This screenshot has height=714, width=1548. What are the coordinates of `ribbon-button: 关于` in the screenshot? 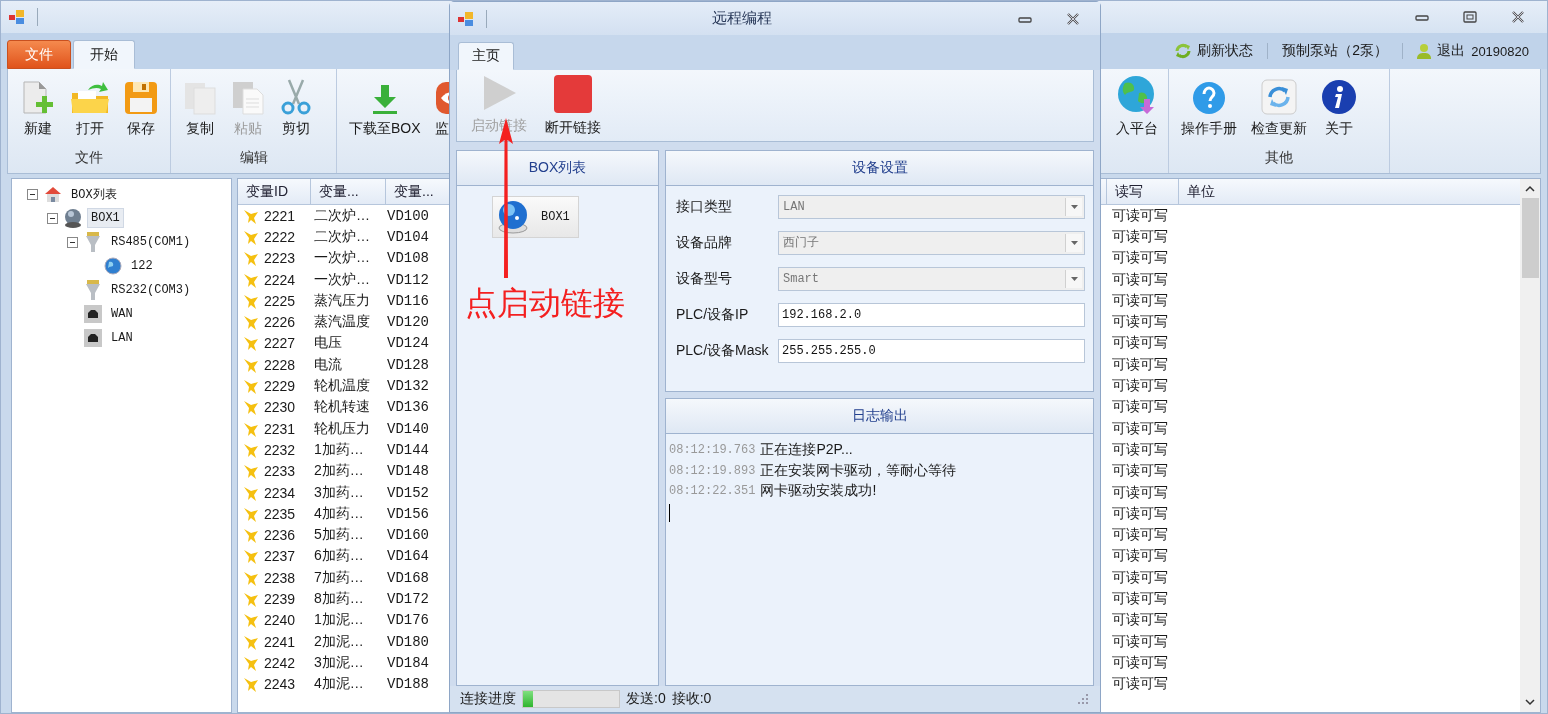 It's located at (1339, 106).